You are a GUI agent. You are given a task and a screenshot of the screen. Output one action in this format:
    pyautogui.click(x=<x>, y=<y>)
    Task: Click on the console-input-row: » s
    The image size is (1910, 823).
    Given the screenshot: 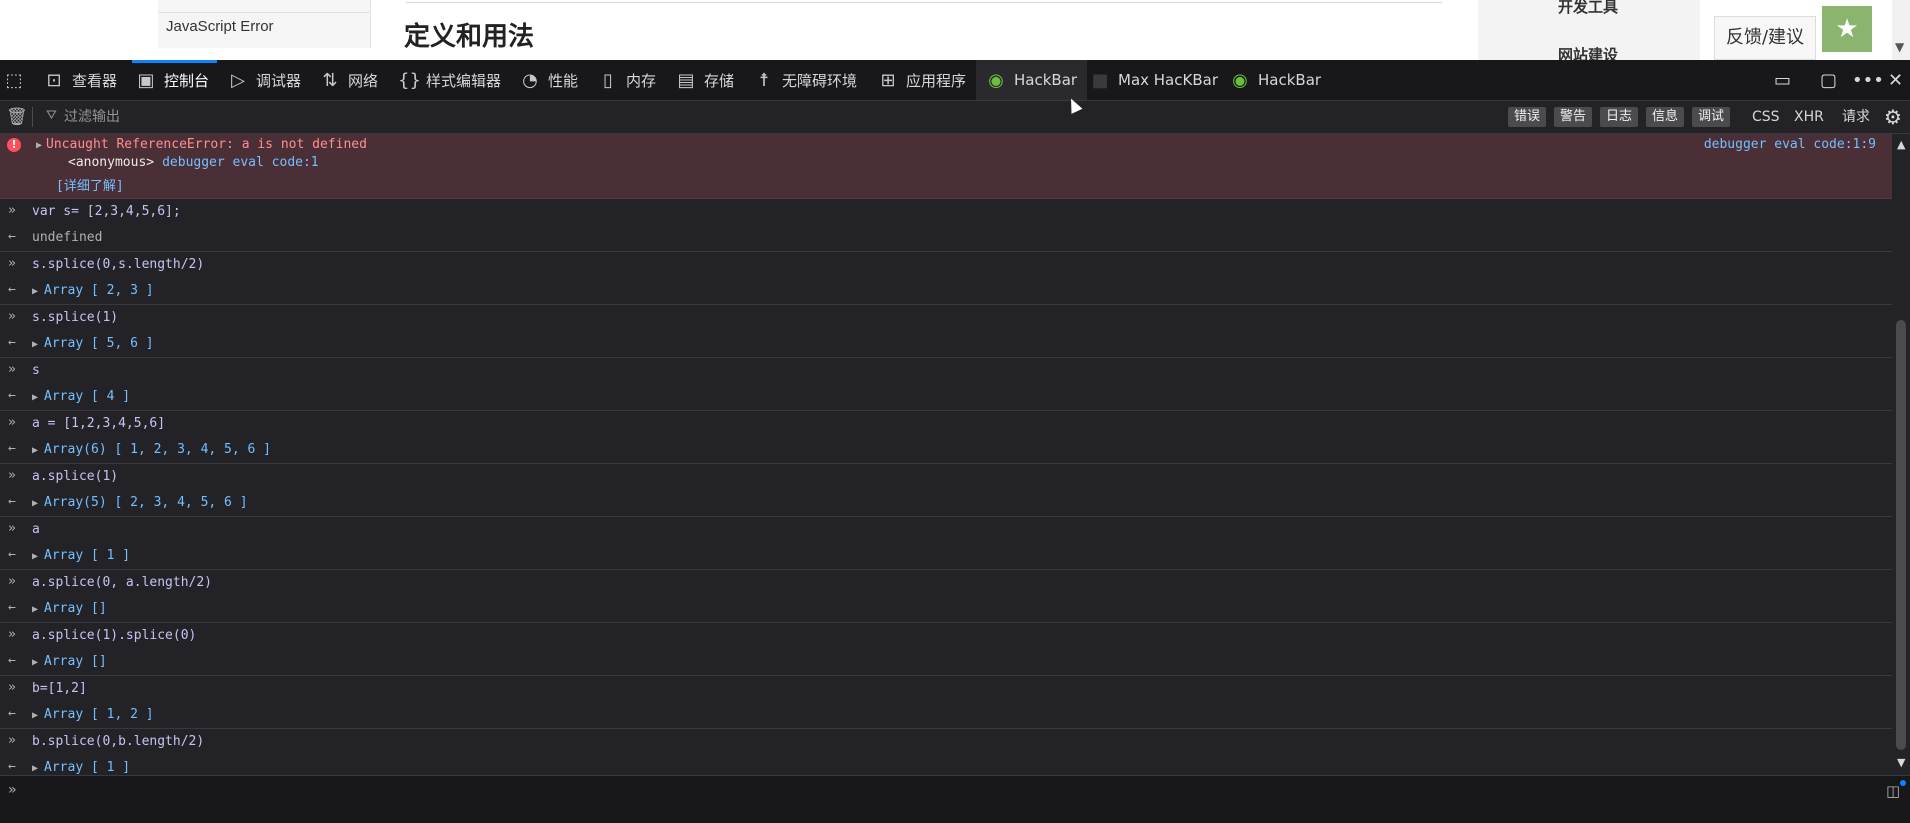 What is the action you would take?
    pyautogui.click(x=946, y=371)
    